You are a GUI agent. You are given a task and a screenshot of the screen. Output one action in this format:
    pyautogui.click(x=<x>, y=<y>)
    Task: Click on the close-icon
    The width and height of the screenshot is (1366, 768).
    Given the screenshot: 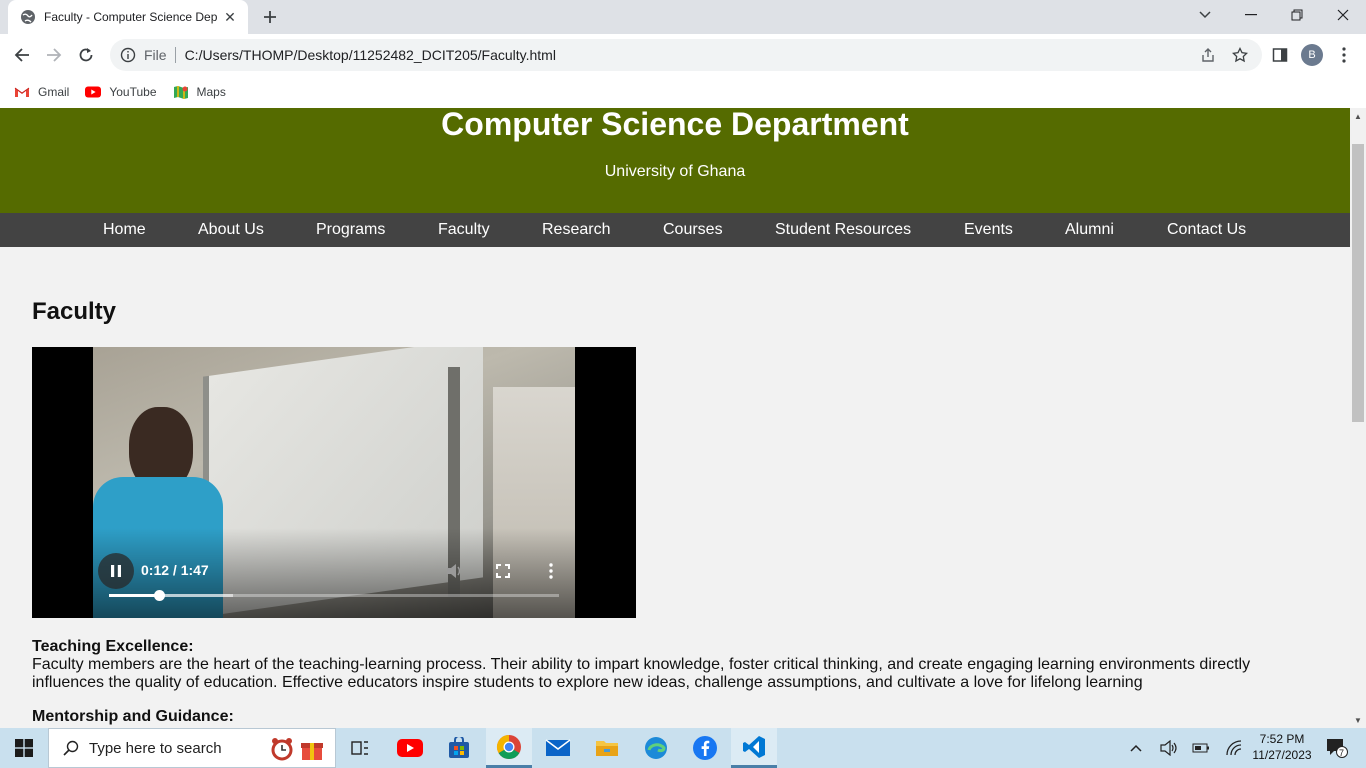 What is the action you would take?
    pyautogui.click(x=1343, y=15)
    